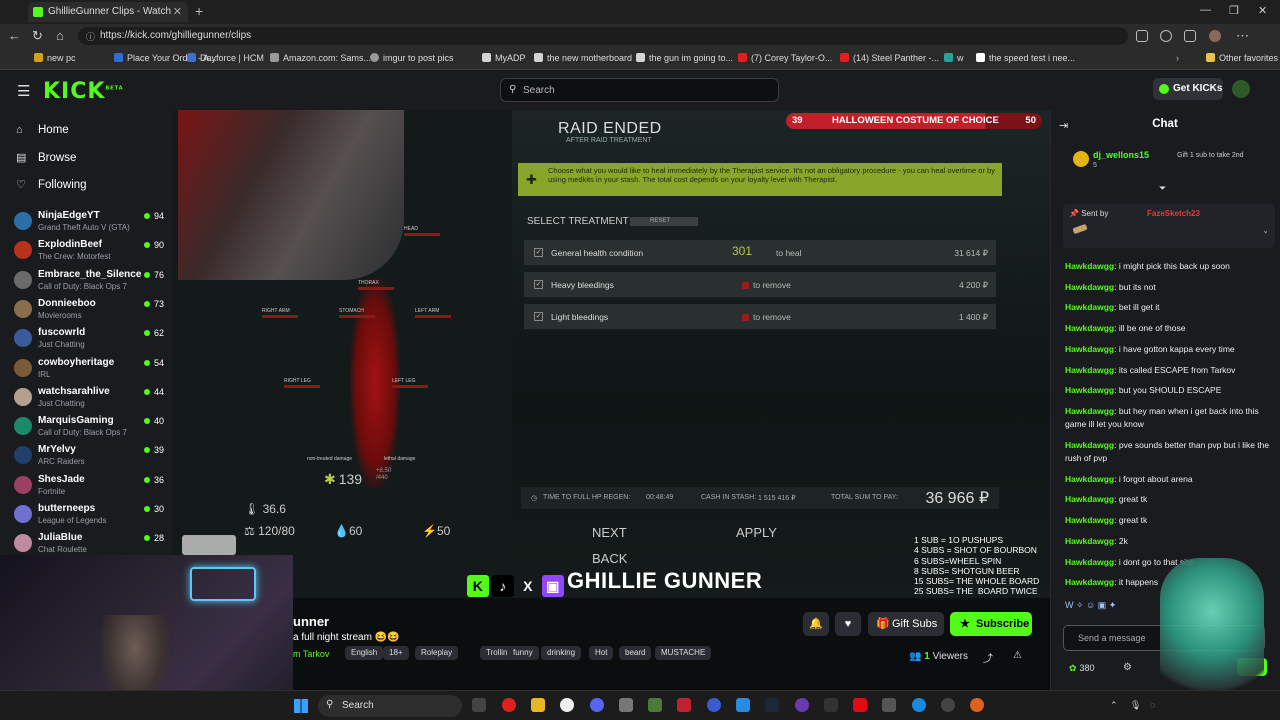  I want to click on stream-tag: 18+, so click(396, 653).